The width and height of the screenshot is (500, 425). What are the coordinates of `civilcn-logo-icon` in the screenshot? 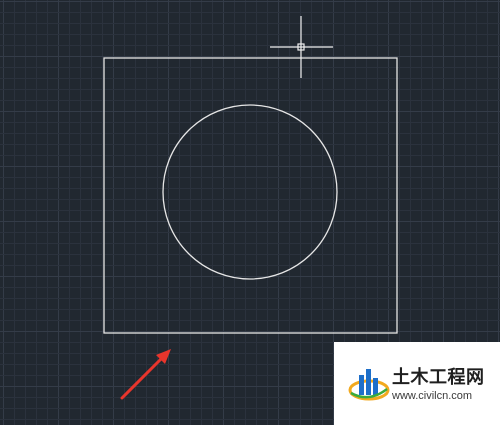 It's located at (369, 385).